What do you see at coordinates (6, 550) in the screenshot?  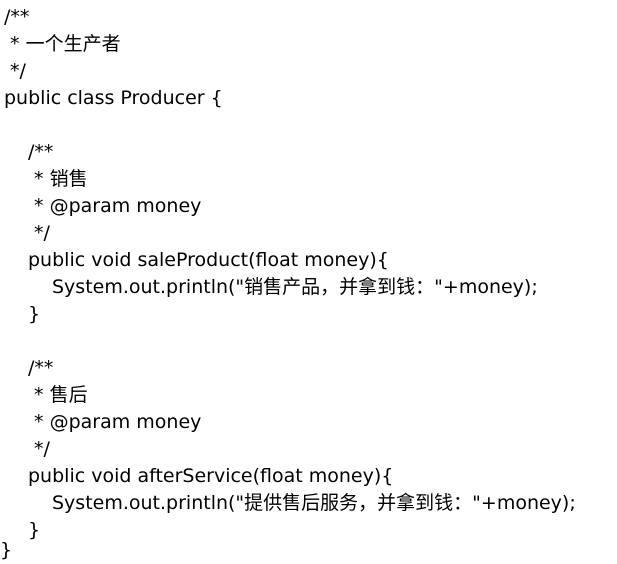 I see `code-line-21: }` at bounding box center [6, 550].